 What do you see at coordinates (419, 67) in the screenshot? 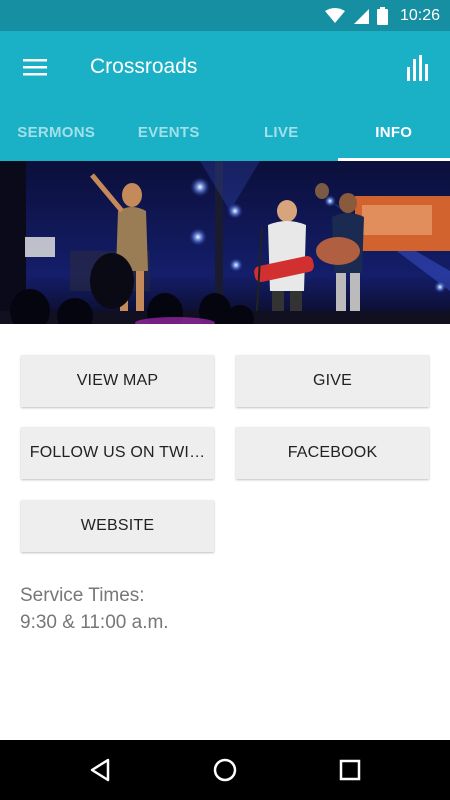
I see `bar-chart-icon` at bounding box center [419, 67].